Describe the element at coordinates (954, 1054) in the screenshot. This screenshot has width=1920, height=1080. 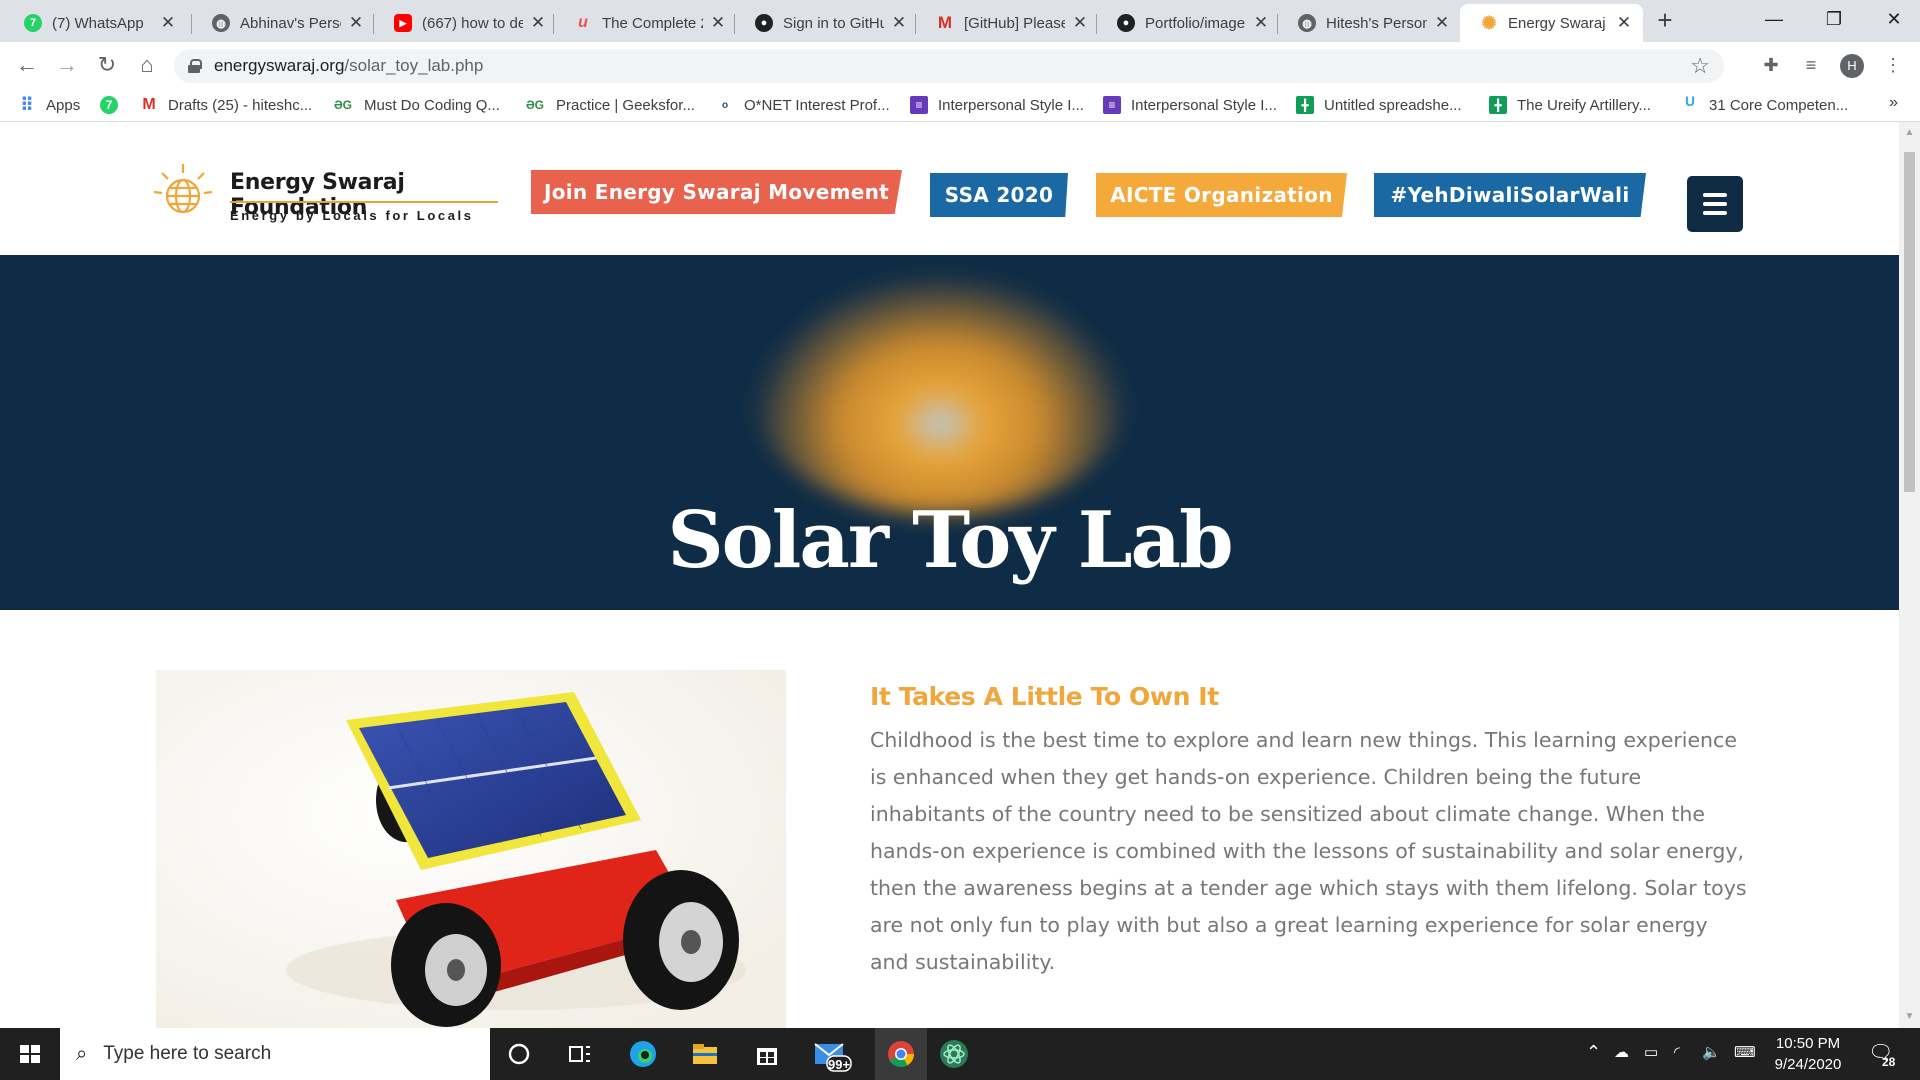
I see `atom-editor-icon` at that location.